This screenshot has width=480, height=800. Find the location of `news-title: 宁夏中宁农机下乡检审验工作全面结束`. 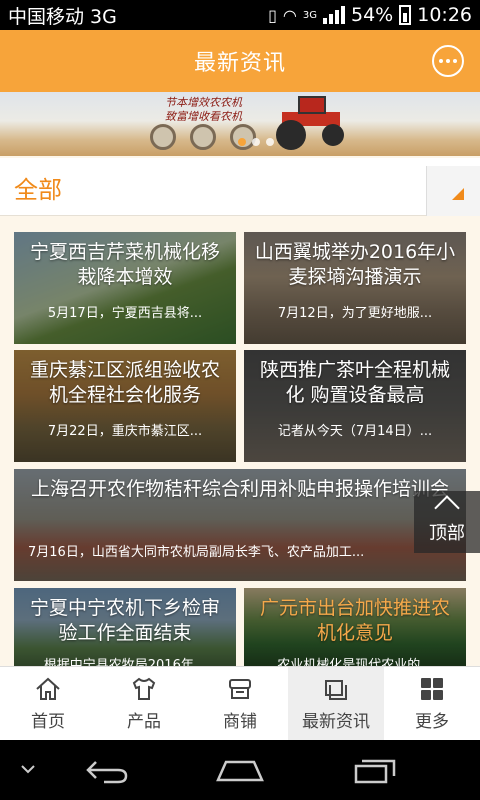

news-title: 宁夏中宁农机下乡检审验工作全面结束 is located at coordinates (124, 620).